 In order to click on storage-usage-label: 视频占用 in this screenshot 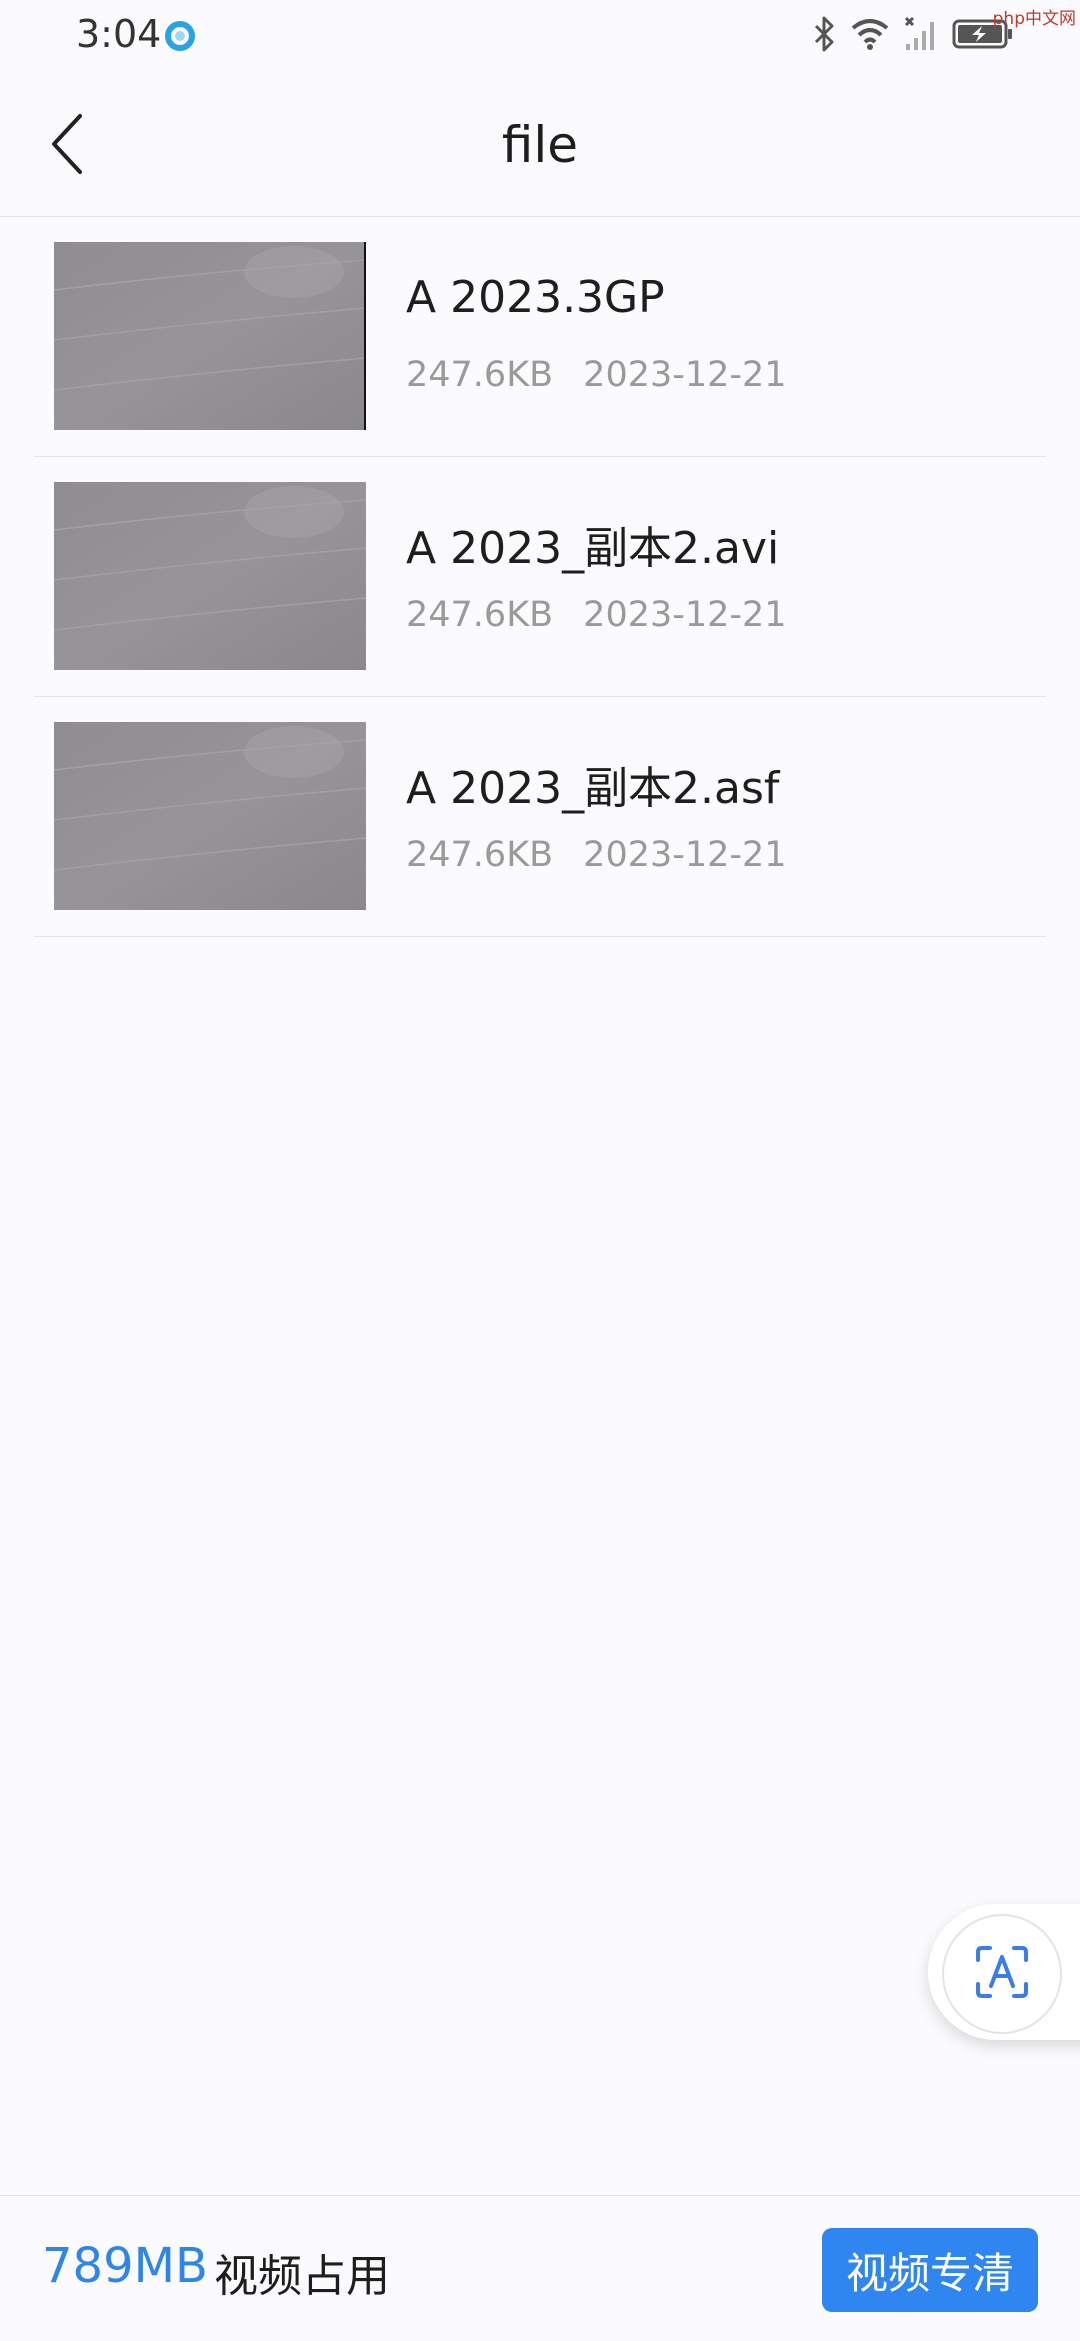, I will do `click(302, 2276)`.